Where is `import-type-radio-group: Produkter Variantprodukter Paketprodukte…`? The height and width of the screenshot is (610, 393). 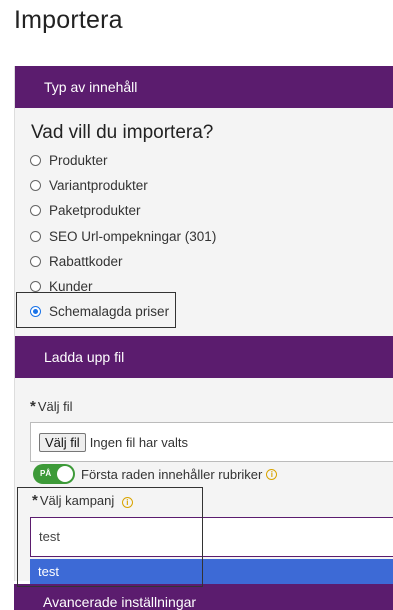
import-type-radio-group: Produkter Variantprodukter Paketprodukte… is located at coordinates (122, 236).